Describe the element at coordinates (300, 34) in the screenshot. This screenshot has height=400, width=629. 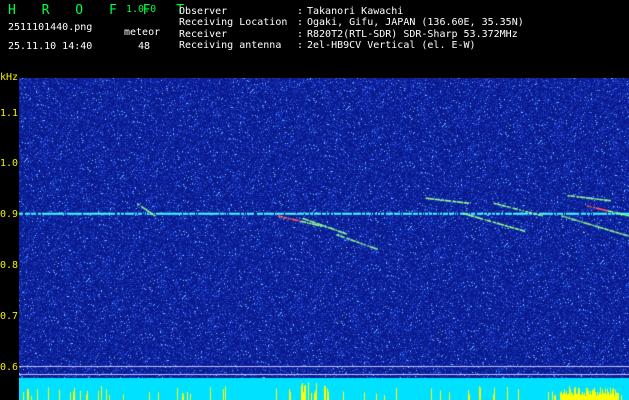
I see `info-sep-receiver: :` at that location.